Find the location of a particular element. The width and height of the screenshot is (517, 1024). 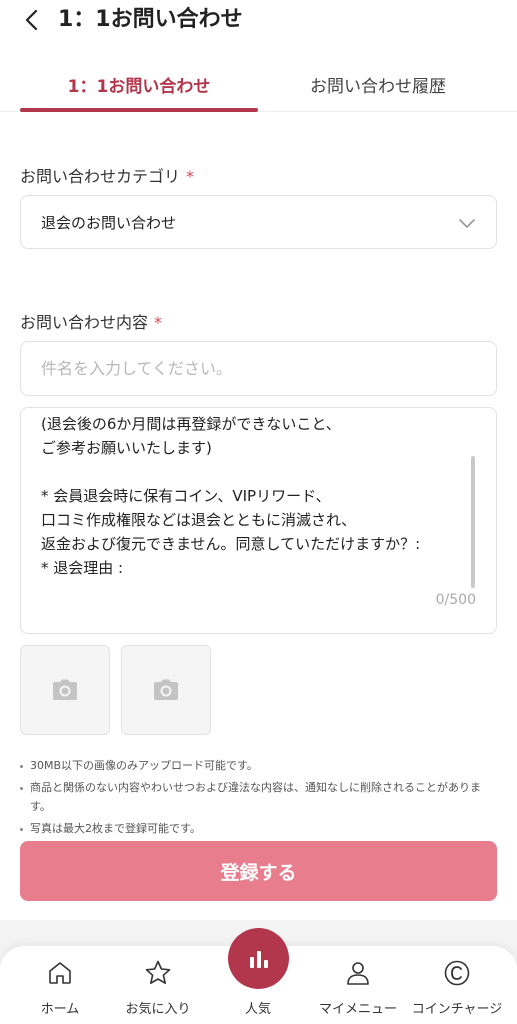

nav-home: ホーム is located at coordinates (60, 989).